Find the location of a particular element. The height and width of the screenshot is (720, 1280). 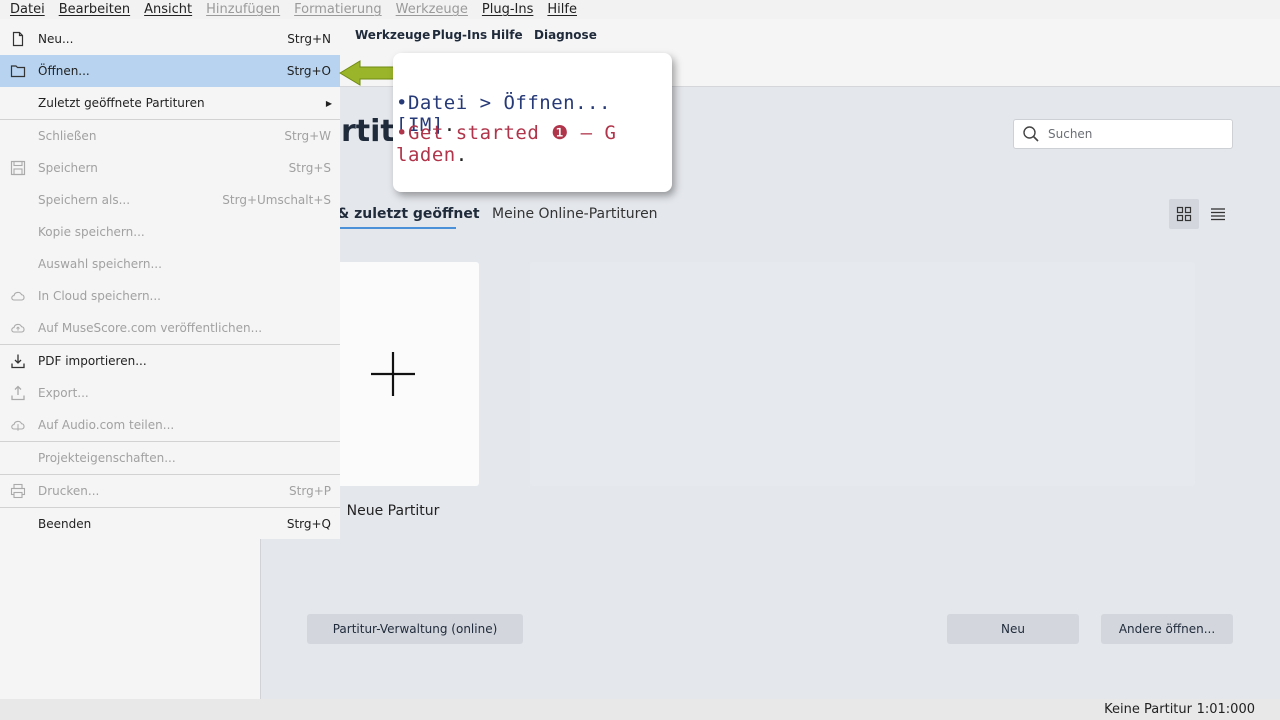

grid-view-button is located at coordinates (1184, 214).